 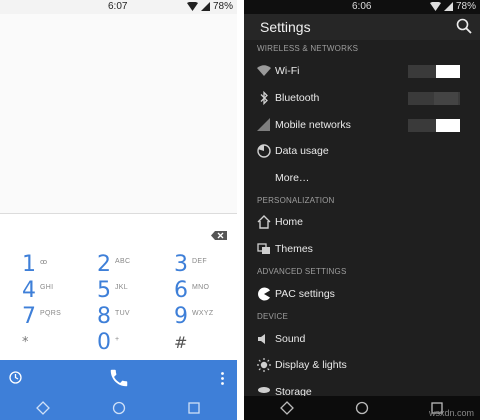 I want to click on dialpad-key-hash: #, so click(x=204, y=343).